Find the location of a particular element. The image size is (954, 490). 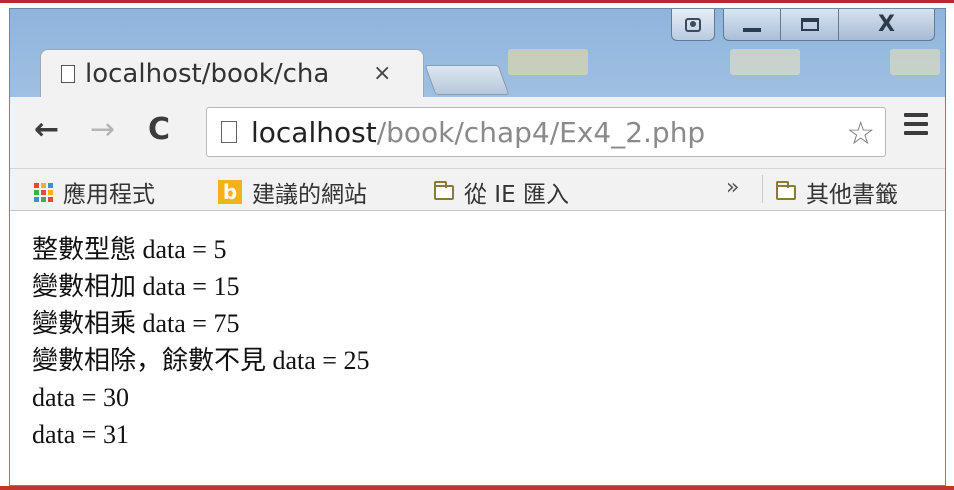

chevron-double-right-icon: » is located at coordinates (733, 187).